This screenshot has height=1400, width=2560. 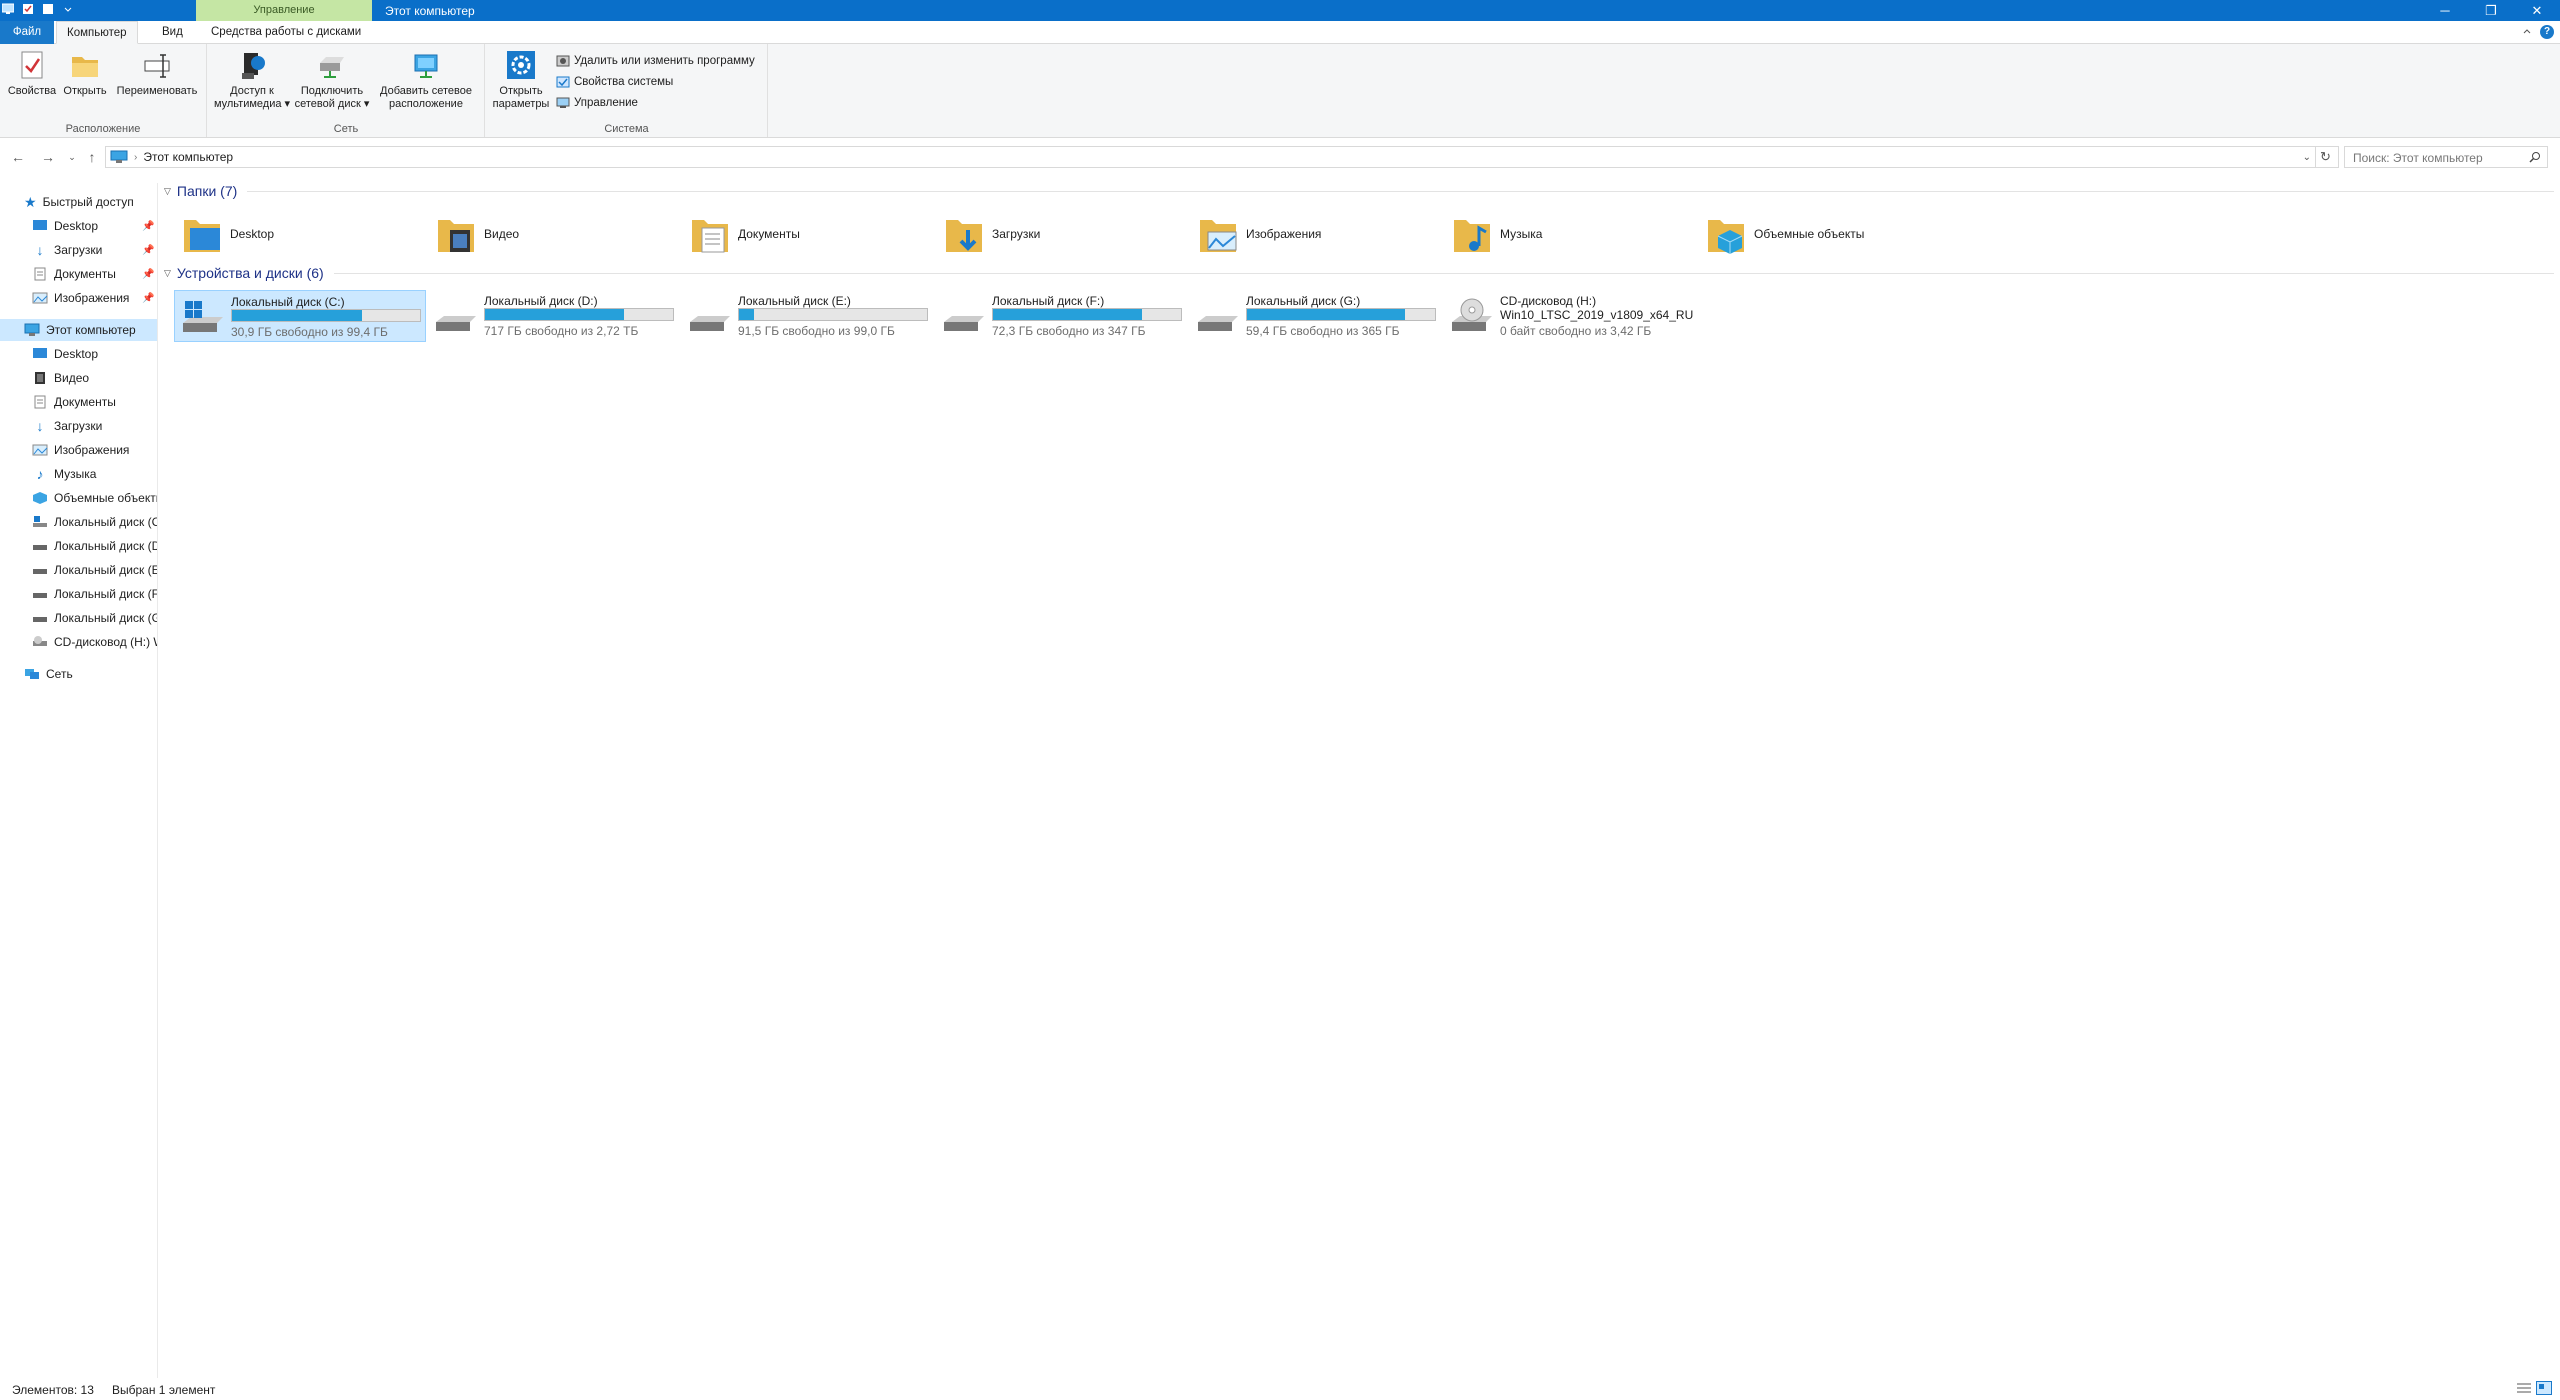 What do you see at coordinates (1071, 234) in the screenshot?
I see `folder-downloads: Загрузки` at bounding box center [1071, 234].